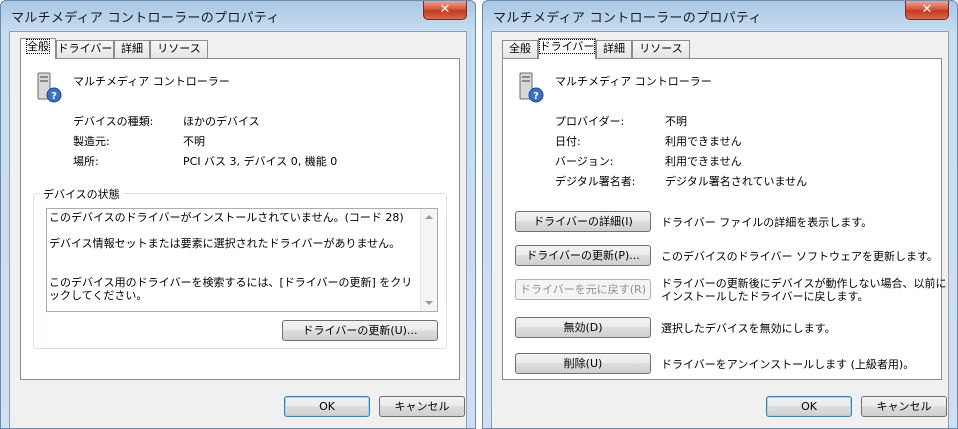 The height and width of the screenshot is (429, 958). Describe the element at coordinates (113, 121) in the screenshot. I see `property-label: デバイスの種類:` at that location.